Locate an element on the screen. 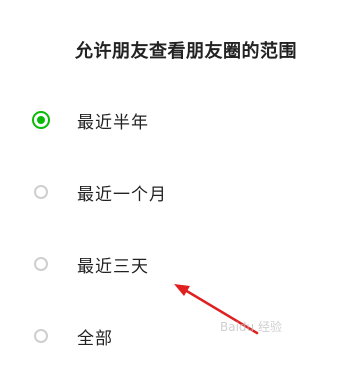 The height and width of the screenshot is (375, 338). option-label: 全部 is located at coordinates (95, 338).